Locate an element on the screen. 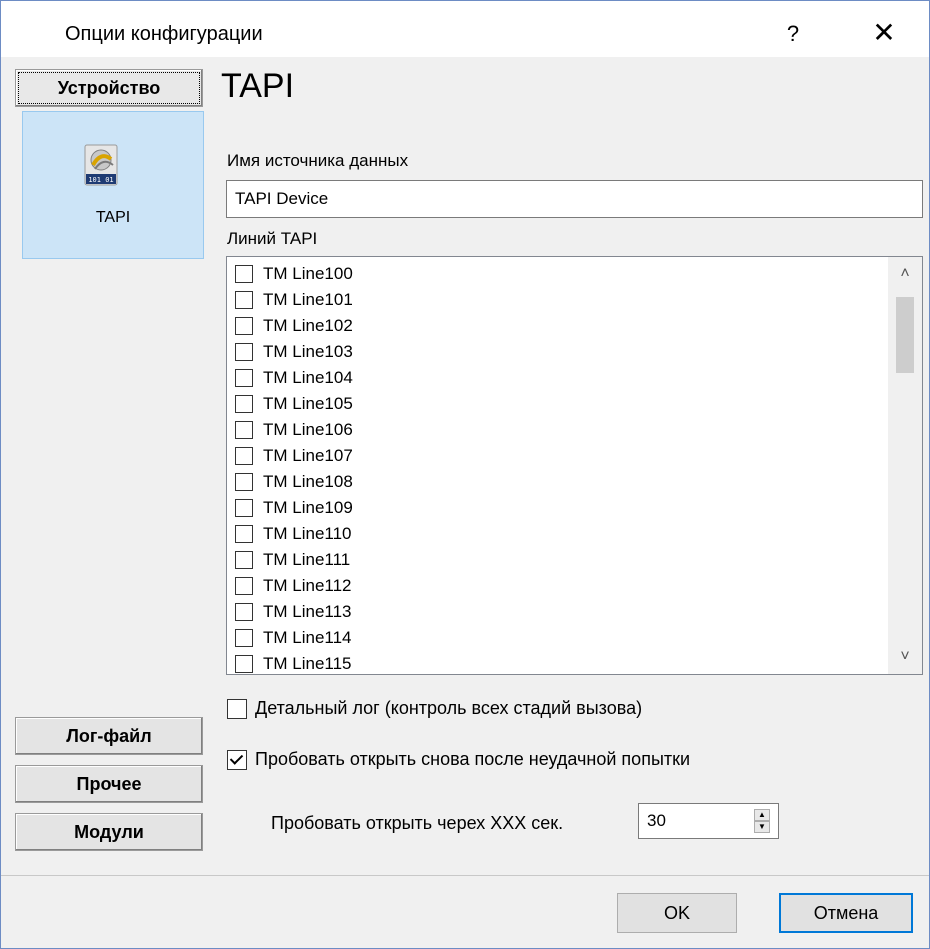 This screenshot has width=930, height=949. ok-button: OK is located at coordinates (677, 913).